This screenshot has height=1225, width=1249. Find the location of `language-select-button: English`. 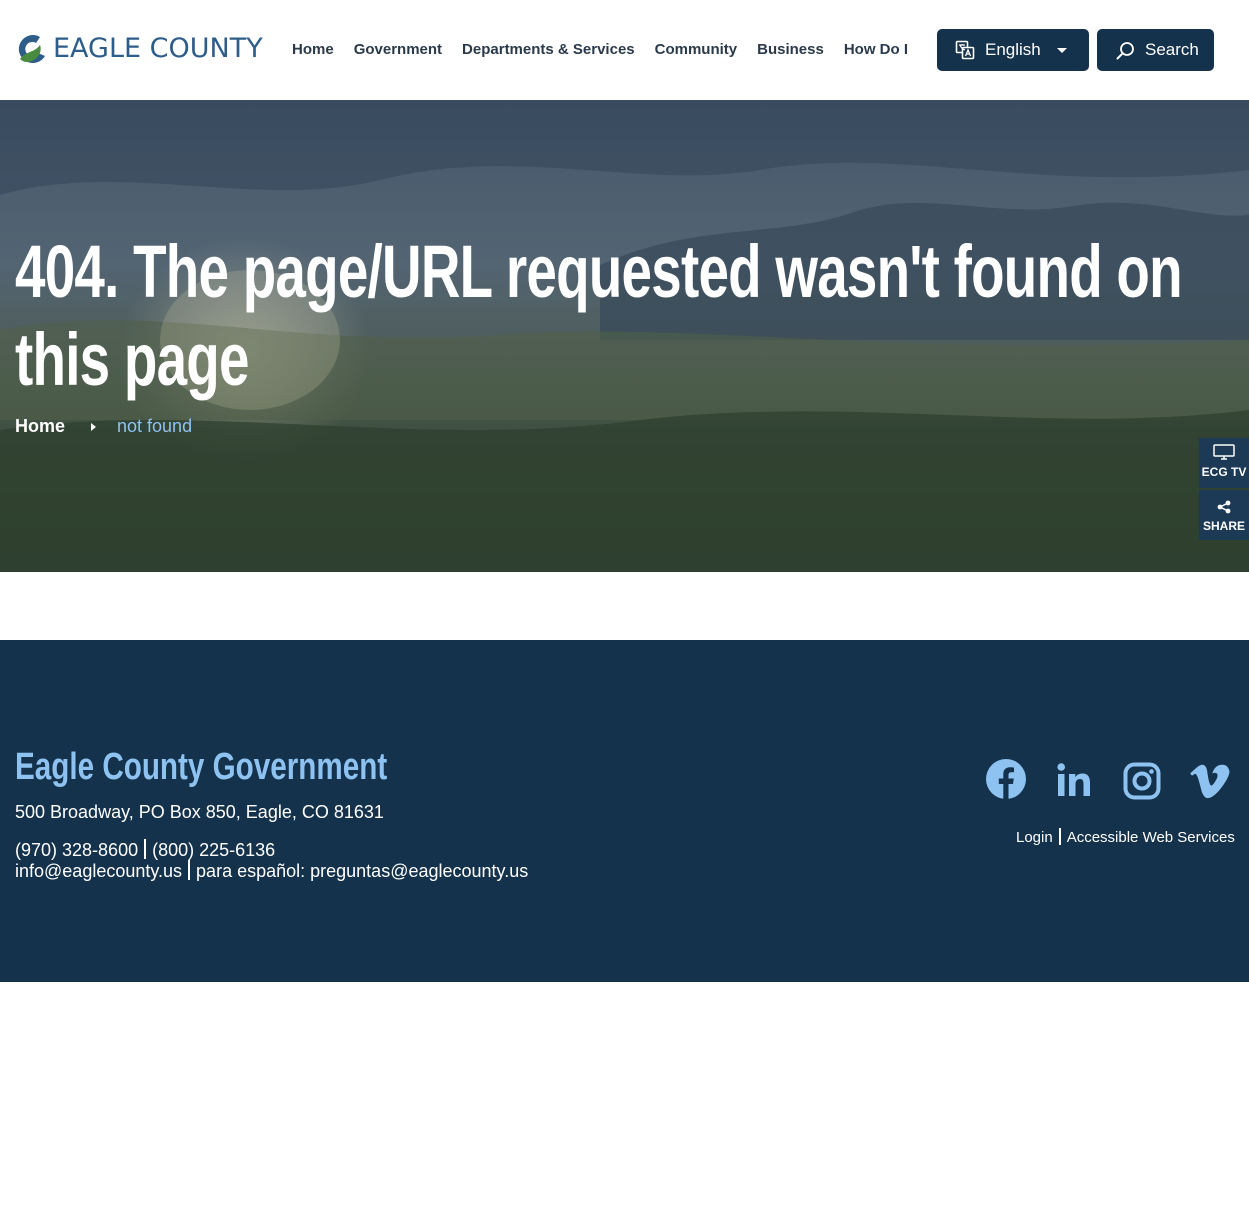

language-select-button: English is located at coordinates (1013, 50).